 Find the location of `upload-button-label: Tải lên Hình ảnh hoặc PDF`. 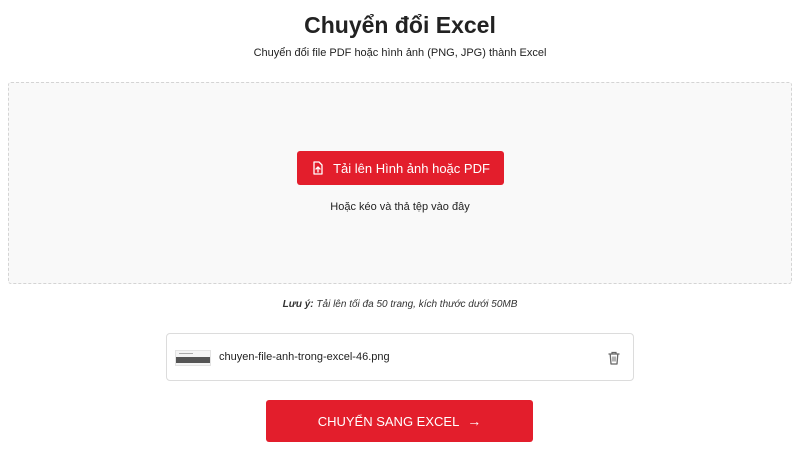

upload-button-label: Tải lên Hình ảnh hoặc PDF is located at coordinates (411, 168).